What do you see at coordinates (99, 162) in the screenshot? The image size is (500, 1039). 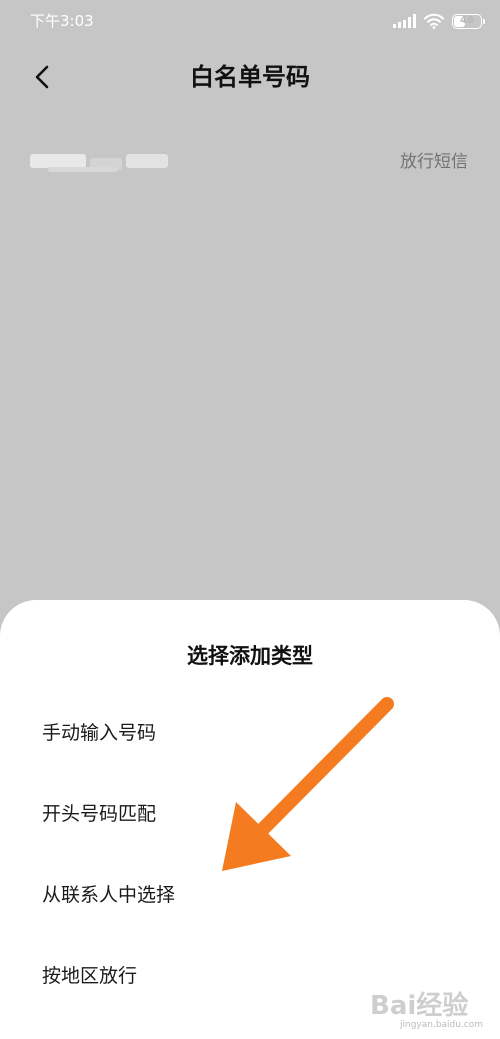 I see `blurred-phone-number` at bounding box center [99, 162].